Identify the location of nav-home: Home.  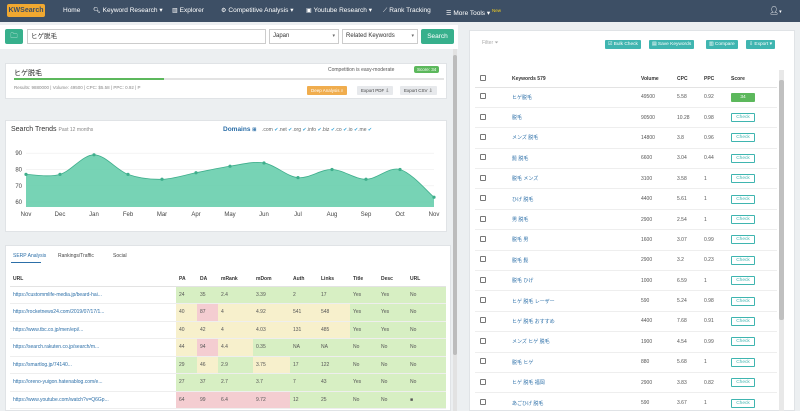
(71, 11).